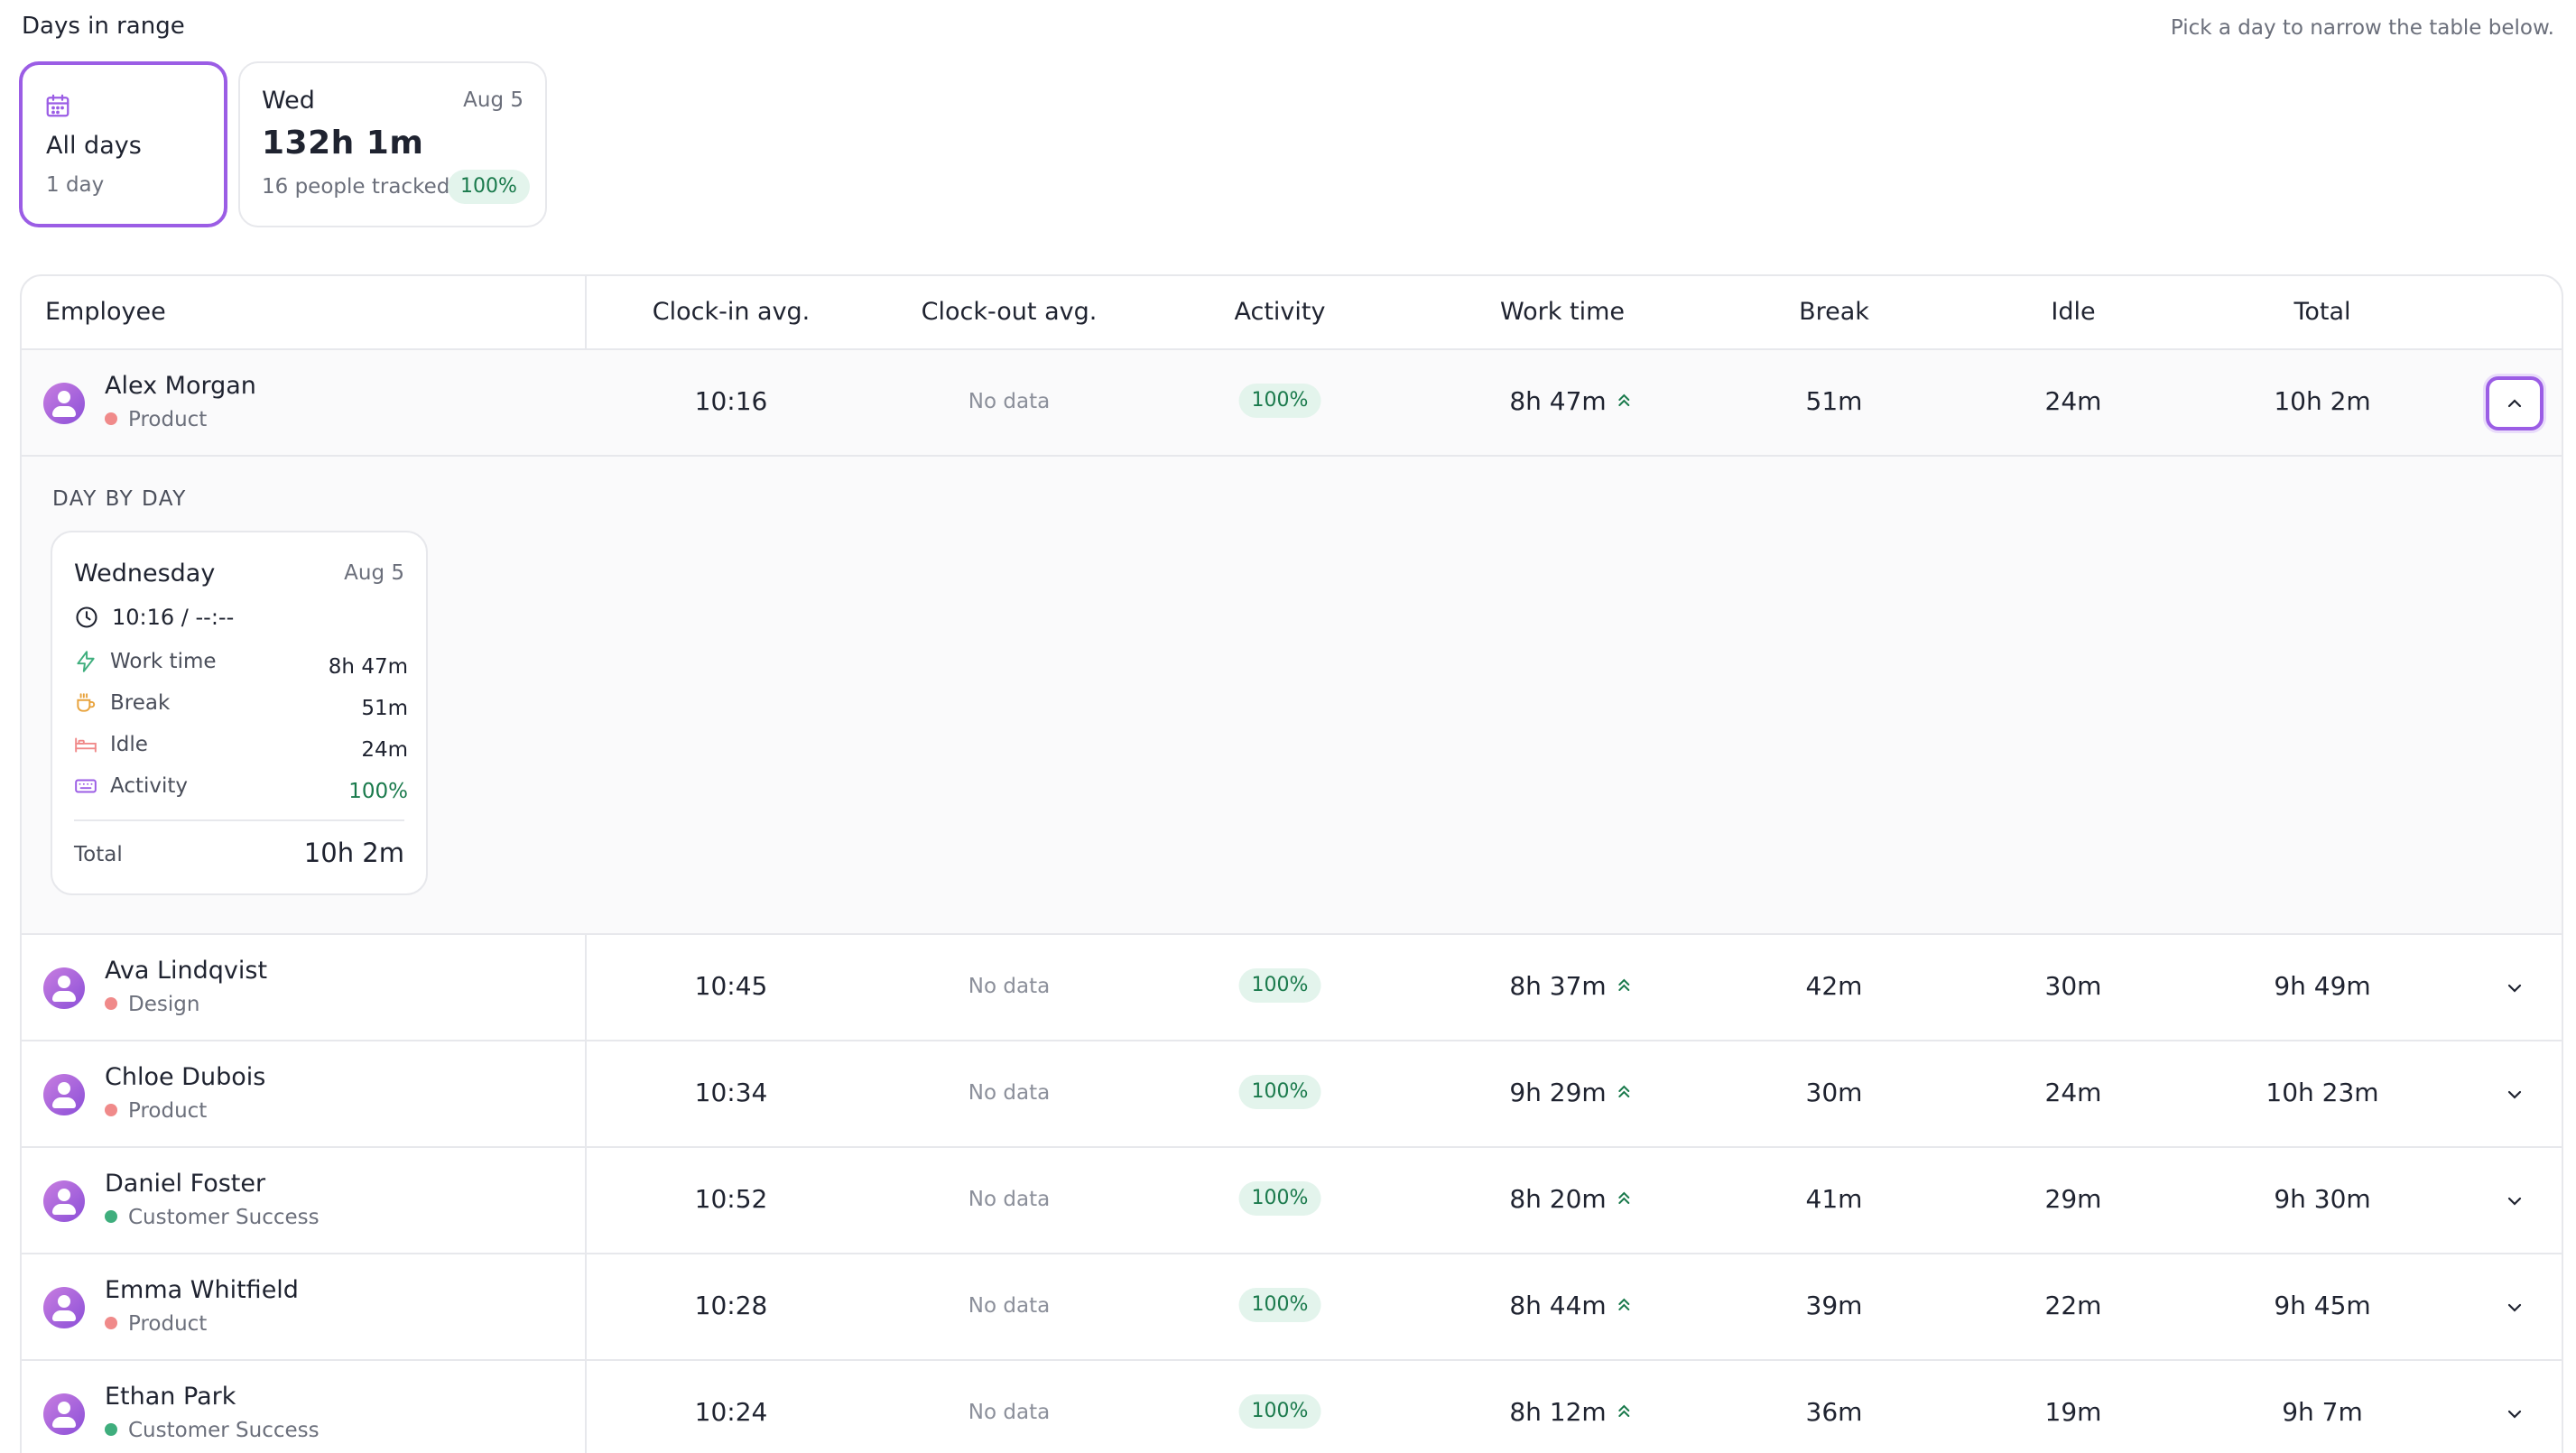 This screenshot has width=2576, height=1453. What do you see at coordinates (1570, 1412) in the screenshot?
I see `work-time-cell: 8h 12m` at bounding box center [1570, 1412].